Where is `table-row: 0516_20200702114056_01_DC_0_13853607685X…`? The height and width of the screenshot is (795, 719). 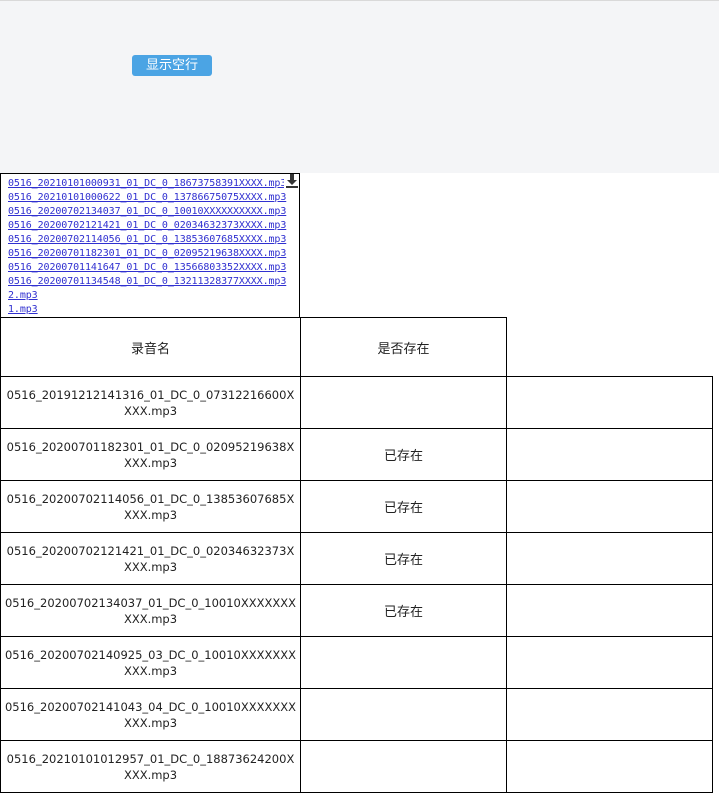 table-row: 0516_20200702114056_01_DC_0_13853607685X… is located at coordinates (356, 506).